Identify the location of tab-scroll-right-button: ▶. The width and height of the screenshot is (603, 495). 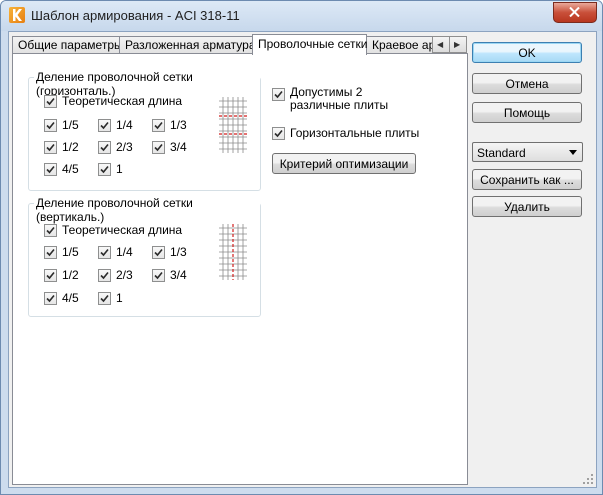
(458, 44).